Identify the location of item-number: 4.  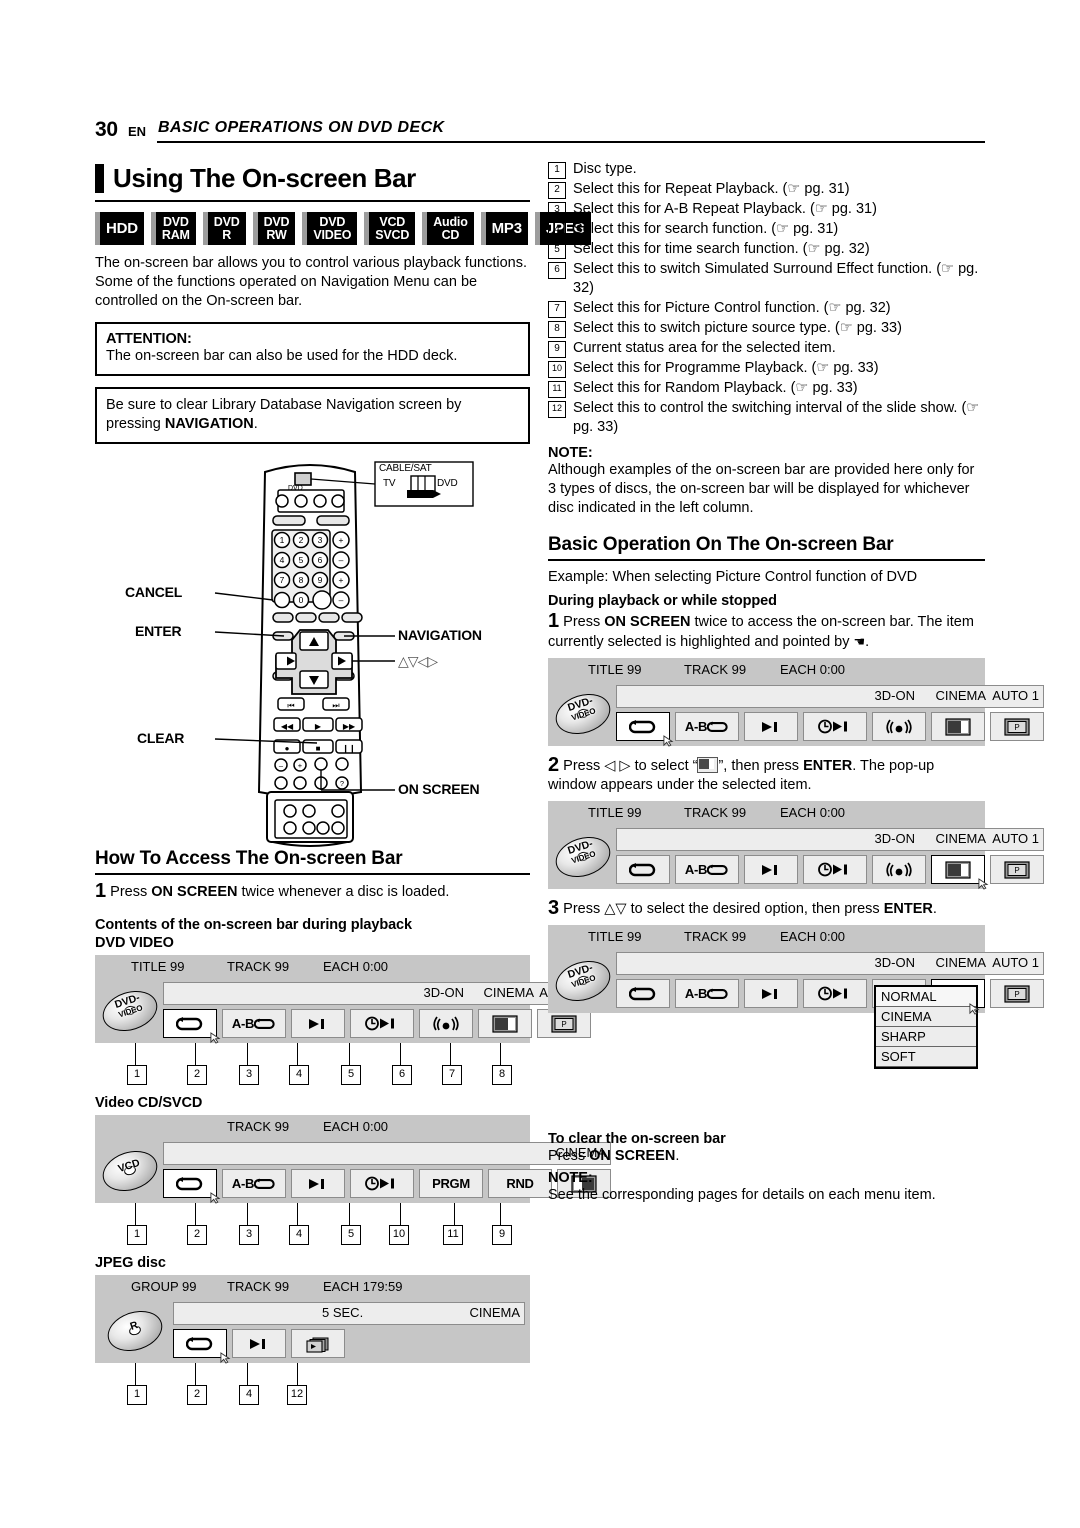
(557, 230).